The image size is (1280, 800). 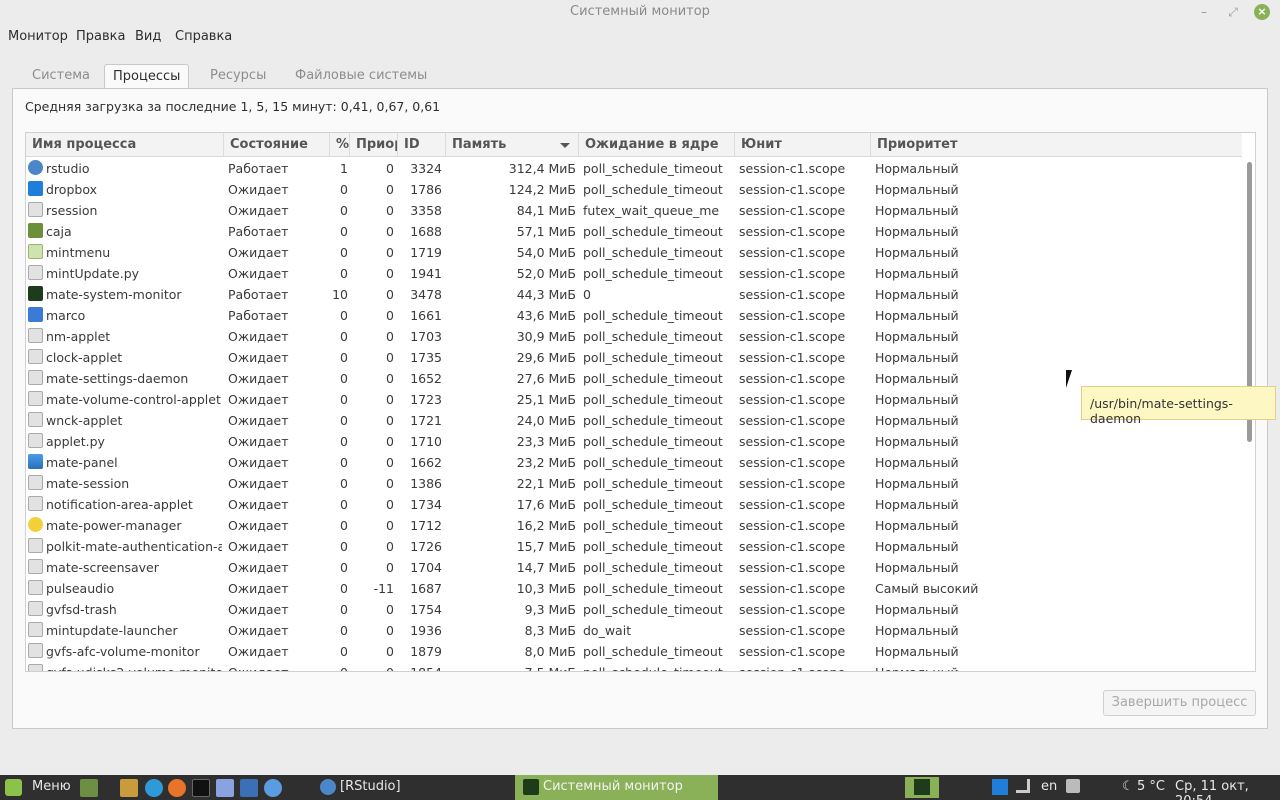 What do you see at coordinates (361, 76) in the screenshot?
I see `tab-filesystems: Файловые системы` at bounding box center [361, 76].